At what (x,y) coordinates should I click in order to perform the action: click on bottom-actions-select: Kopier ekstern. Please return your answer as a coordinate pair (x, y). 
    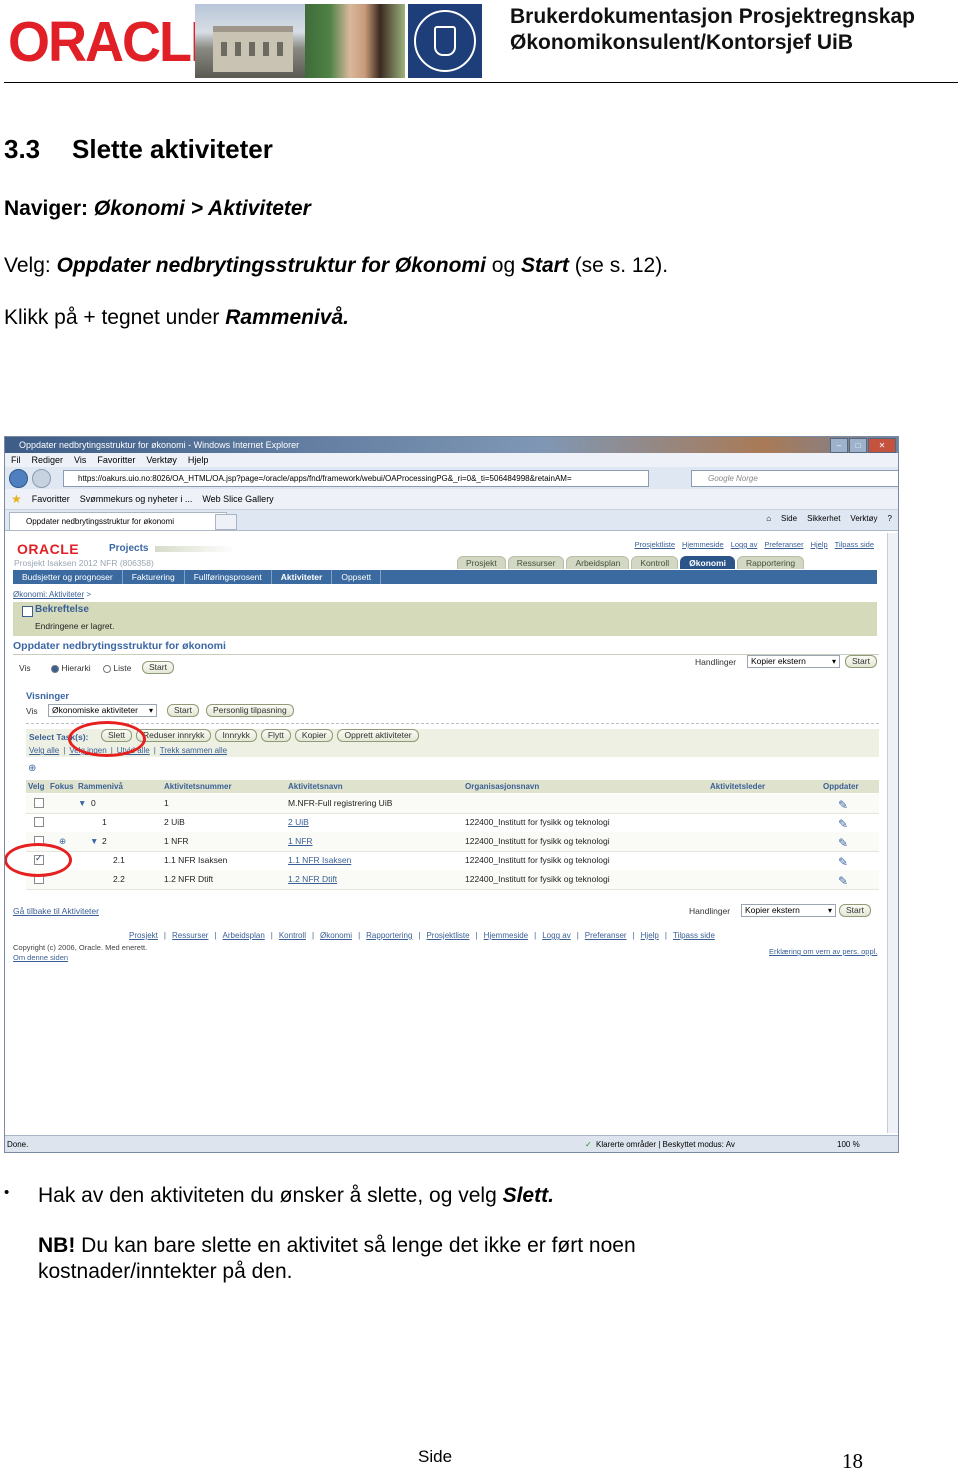
    Looking at the image, I should click on (788, 910).